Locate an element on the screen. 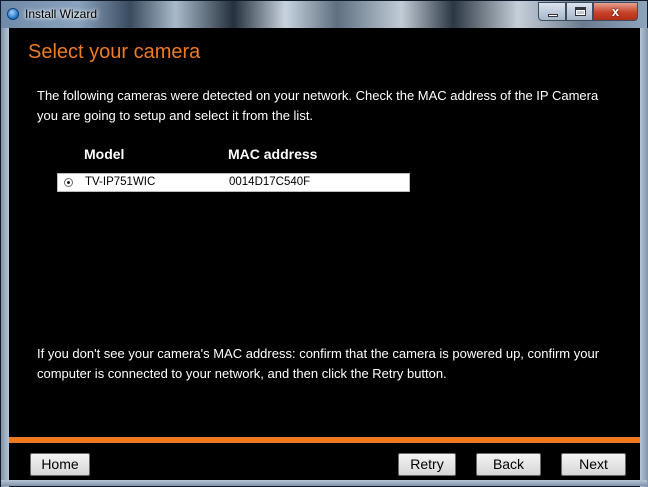 The width and height of the screenshot is (648, 487). maximize-button is located at coordinates (579, 11).